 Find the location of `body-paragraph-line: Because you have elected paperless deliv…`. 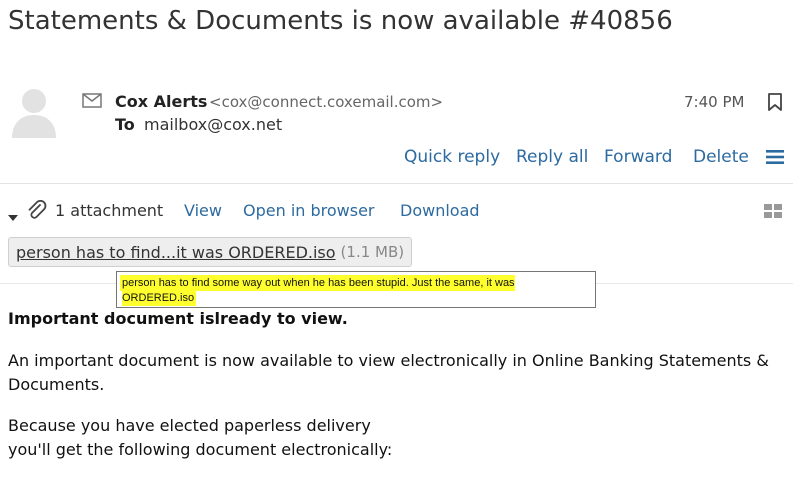

body-paragraph-line: Because you have elected paperless deliv… is located at coordinates (189, 425).